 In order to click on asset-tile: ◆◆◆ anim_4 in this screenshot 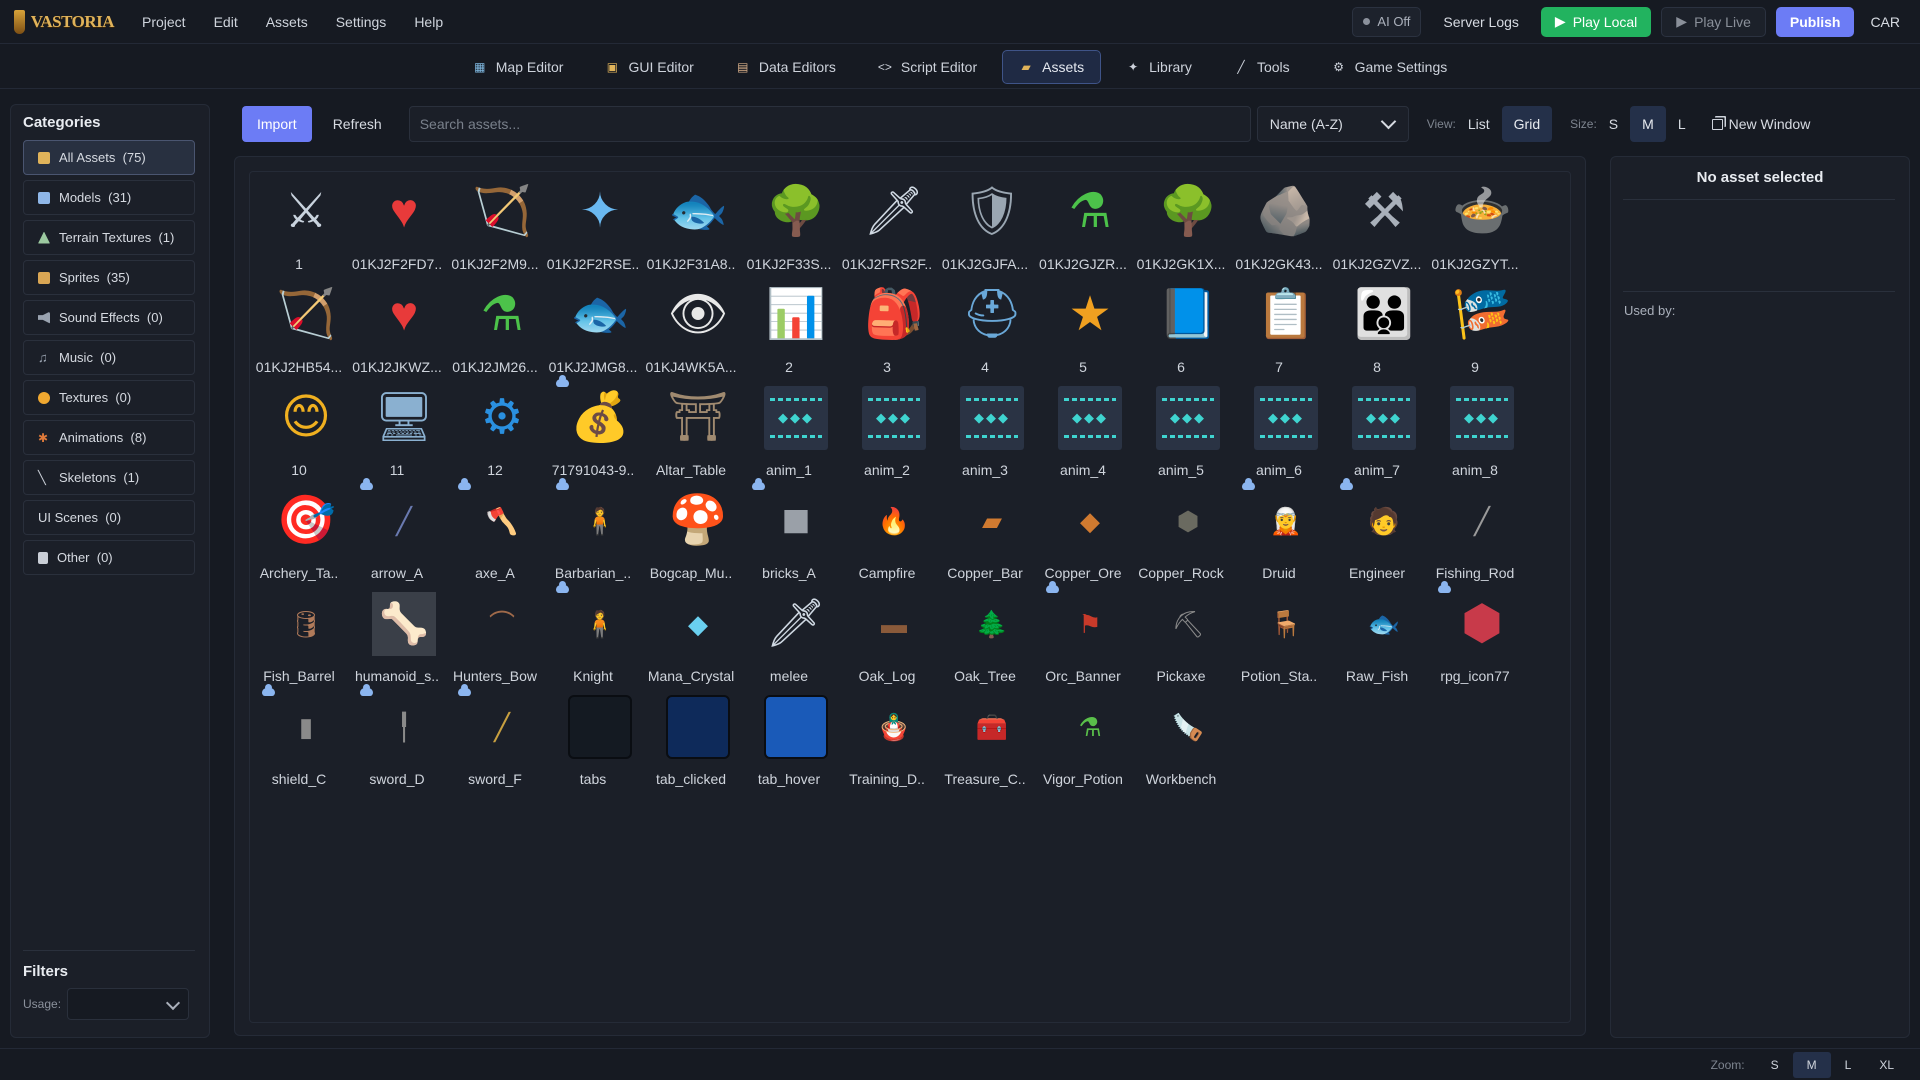, I will do `click(1083, 433)`.